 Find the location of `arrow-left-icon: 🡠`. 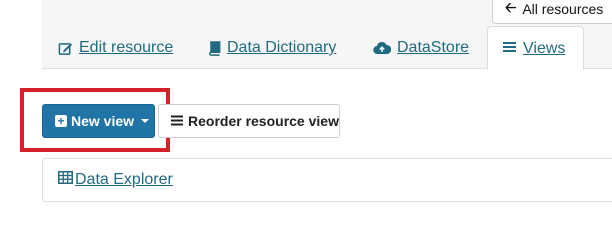

arrow-left-icon: 🡠 is located at coordinates (511, 7).